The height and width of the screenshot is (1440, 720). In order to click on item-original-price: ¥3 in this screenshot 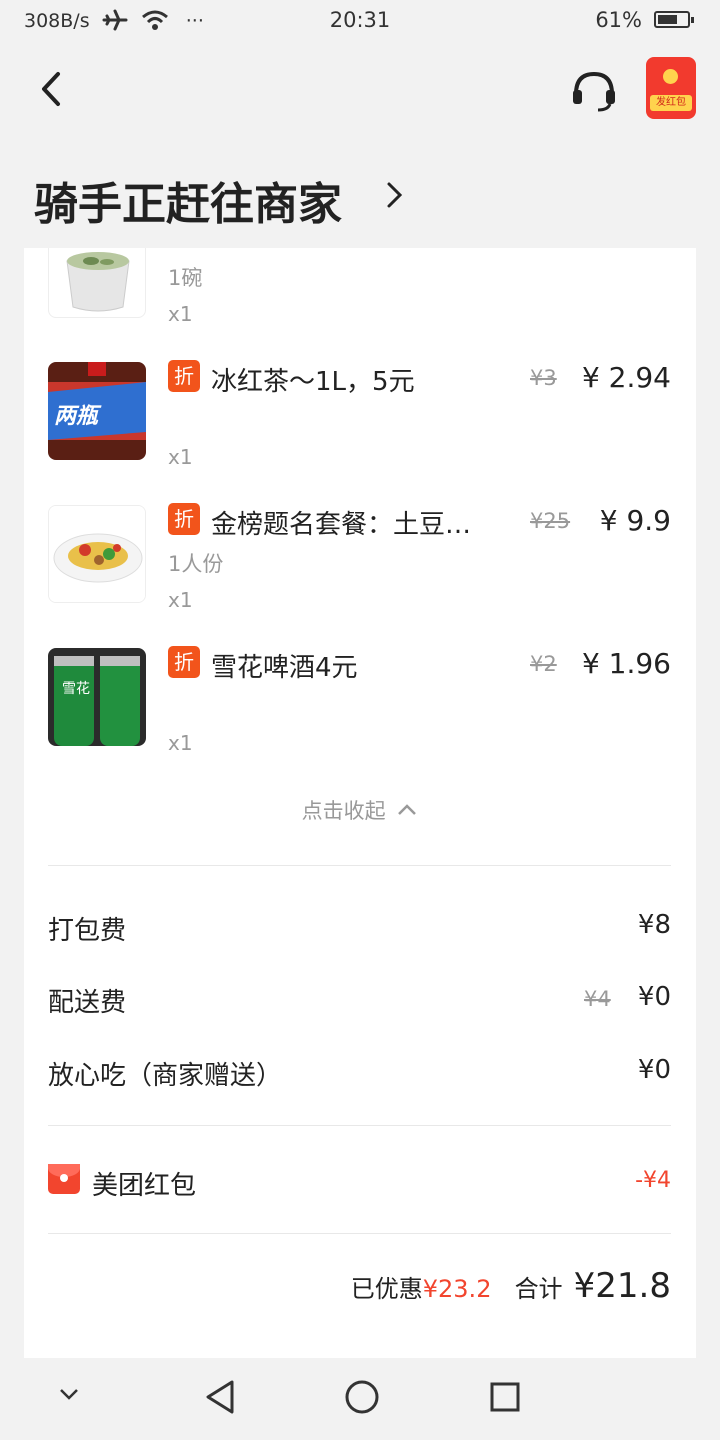, I will do `click(543, 378)`.